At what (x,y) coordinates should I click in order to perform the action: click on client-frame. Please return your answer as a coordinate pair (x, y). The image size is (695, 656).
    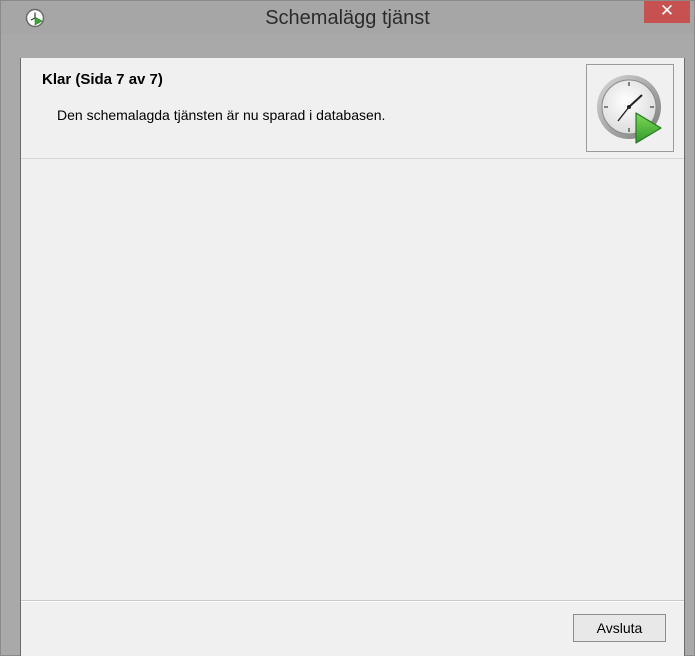
    Looking at the image, I should click on (352, 46).